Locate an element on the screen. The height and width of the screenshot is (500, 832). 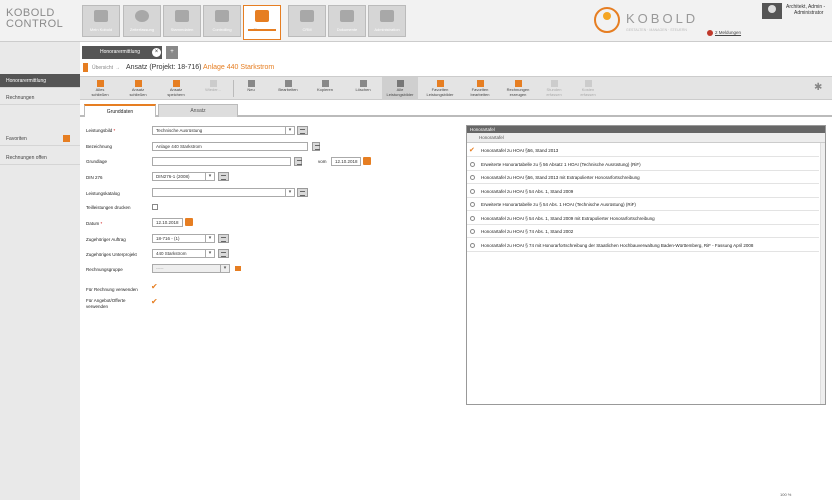
list-item-label: Honorartafel zu HOAI §56, Stand 2013 is located at coordinates (520, 150).